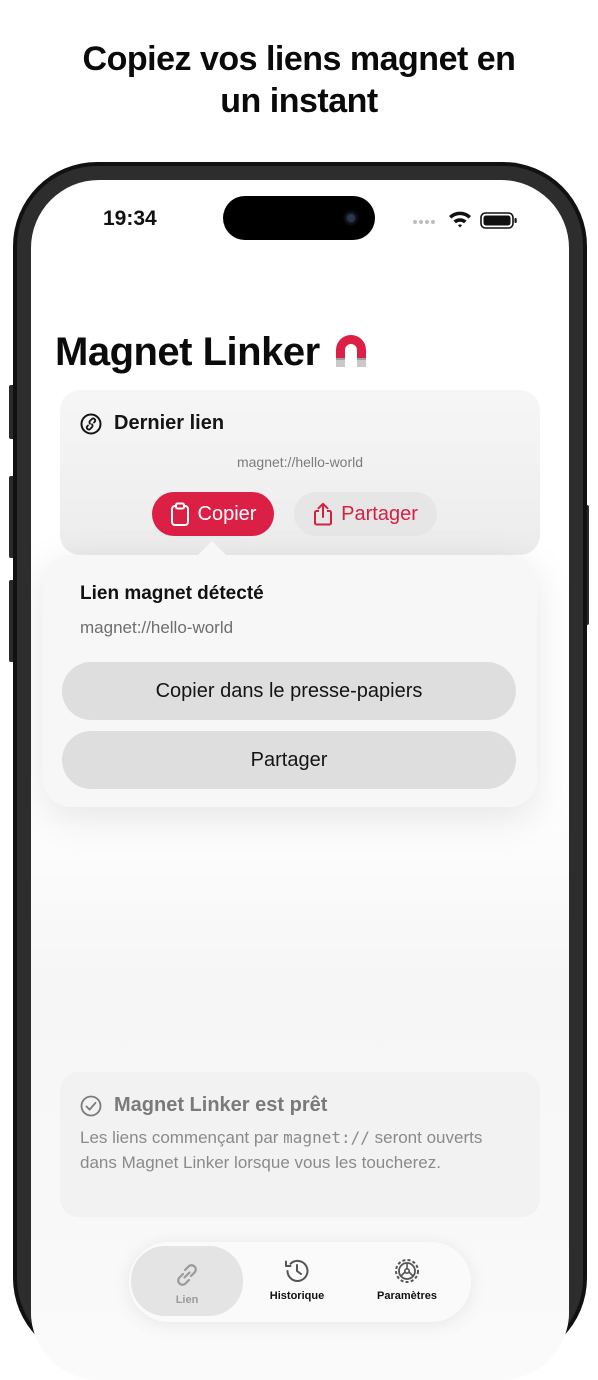  What do you see at coordinates (297, 1296) in the screenshot?
I see `tab-history-label: Historique` at bounding box center [297, 1296].